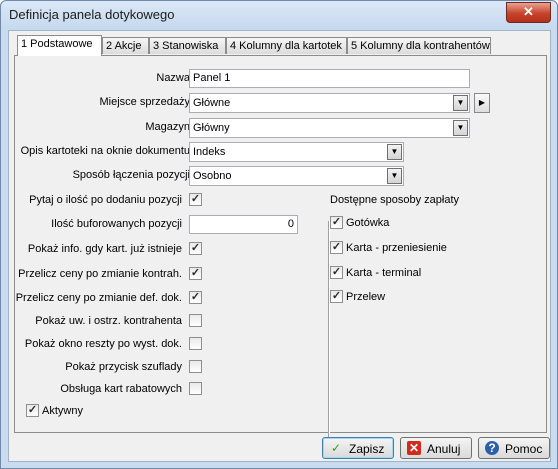 Image resolution: width=558 pixels, height=469 pixels. What do you see at coordinates (173, 78) in the screenshot?
I see `nazwa-label: Nazwa` at bounding box center [173, 78].